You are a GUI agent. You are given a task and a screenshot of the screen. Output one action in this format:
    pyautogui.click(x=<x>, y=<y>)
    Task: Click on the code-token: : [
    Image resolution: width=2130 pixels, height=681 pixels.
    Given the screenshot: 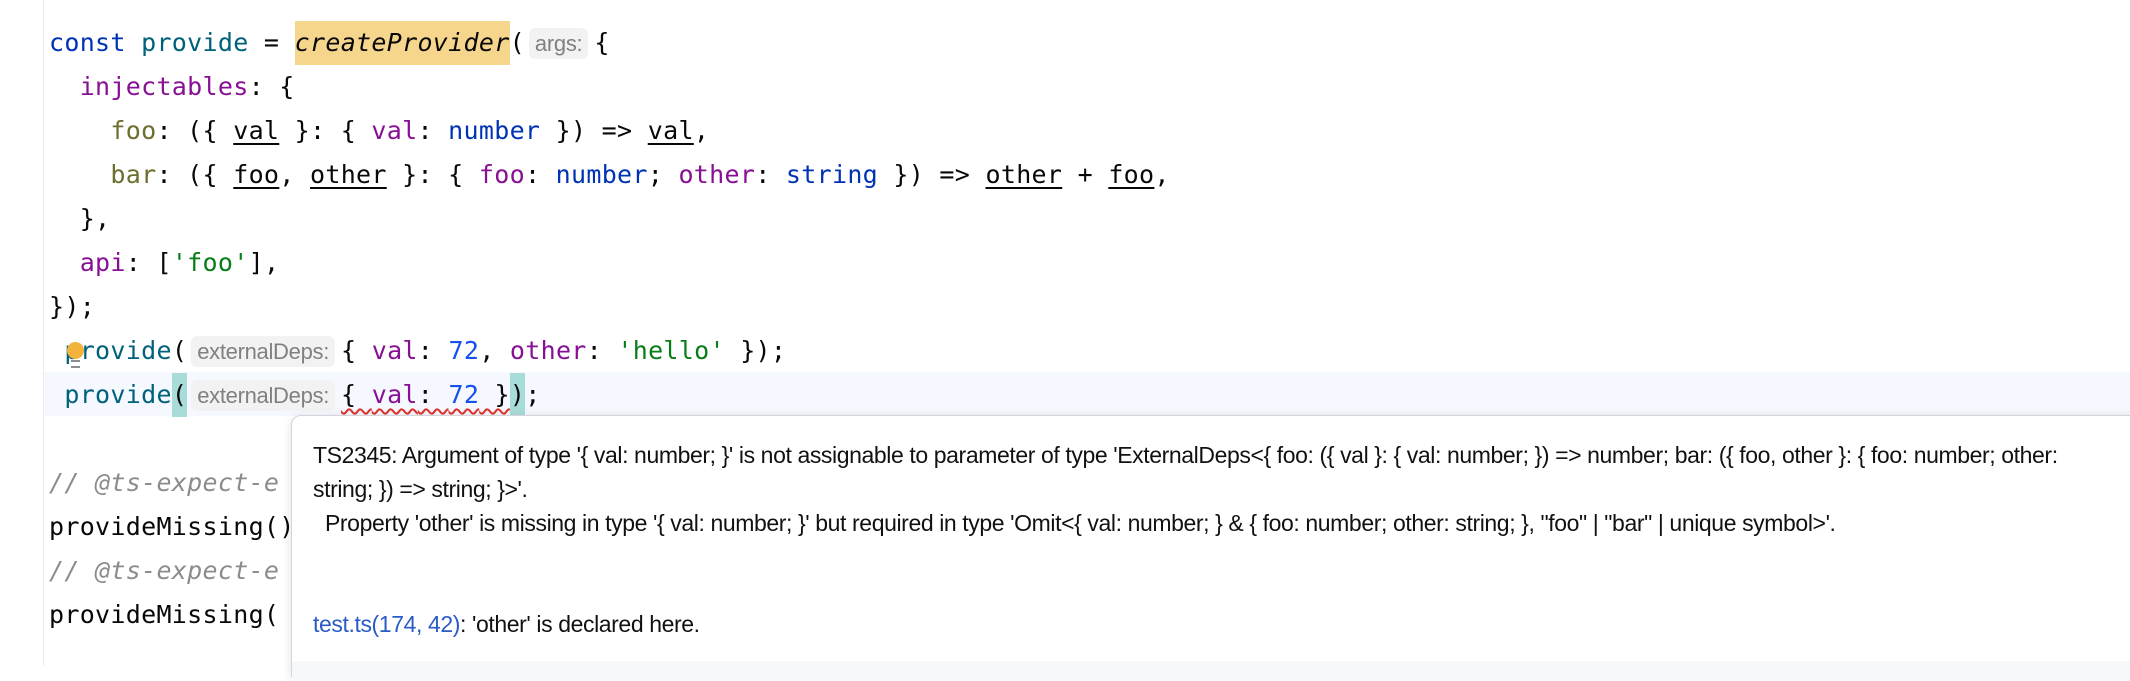 What is the action you would take?
    pyautogui.click(x=148, y=262)
    